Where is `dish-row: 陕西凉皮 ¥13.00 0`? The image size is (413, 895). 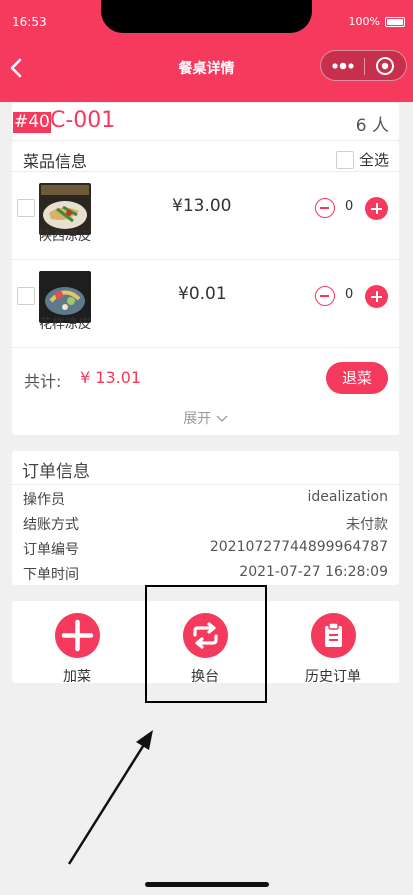 dish-row: 陕西凉皮 ¥13.00 0 is located at coordinates (205, 215).